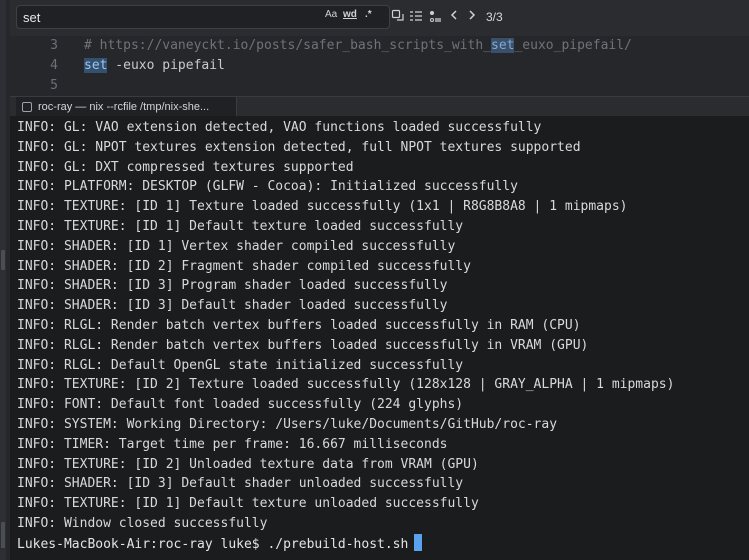 This screenshot has height=560, width=749. I want to click on left-gutter-strip, so click(3, 280).